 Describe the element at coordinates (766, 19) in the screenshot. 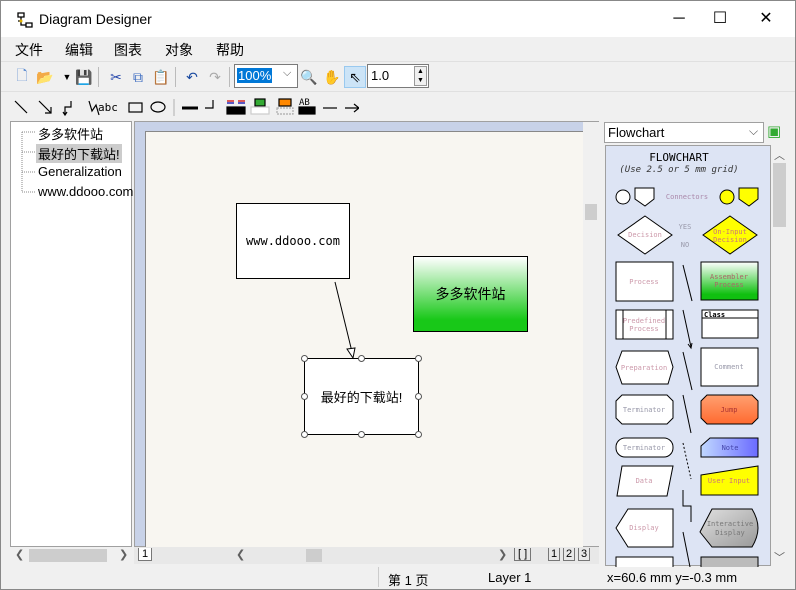

I see `close-button: ✕` at that location.